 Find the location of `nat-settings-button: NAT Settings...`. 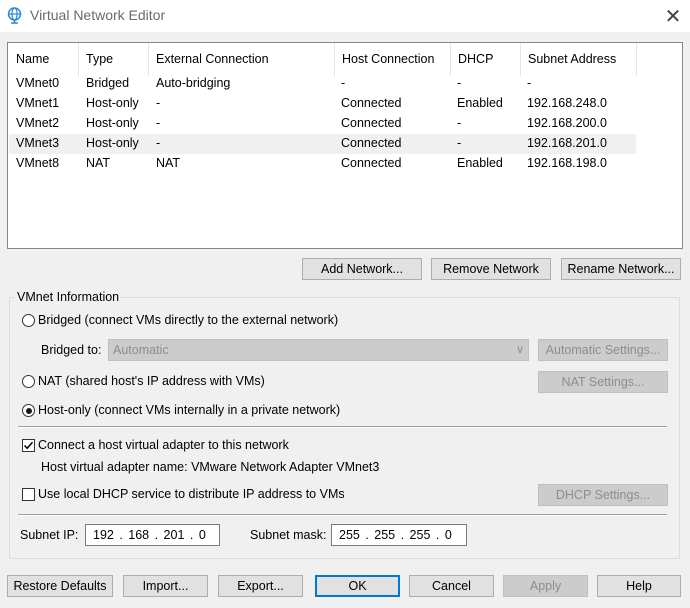

nat-settings-button: NAT Settings... is located at coordinates (603, 382).